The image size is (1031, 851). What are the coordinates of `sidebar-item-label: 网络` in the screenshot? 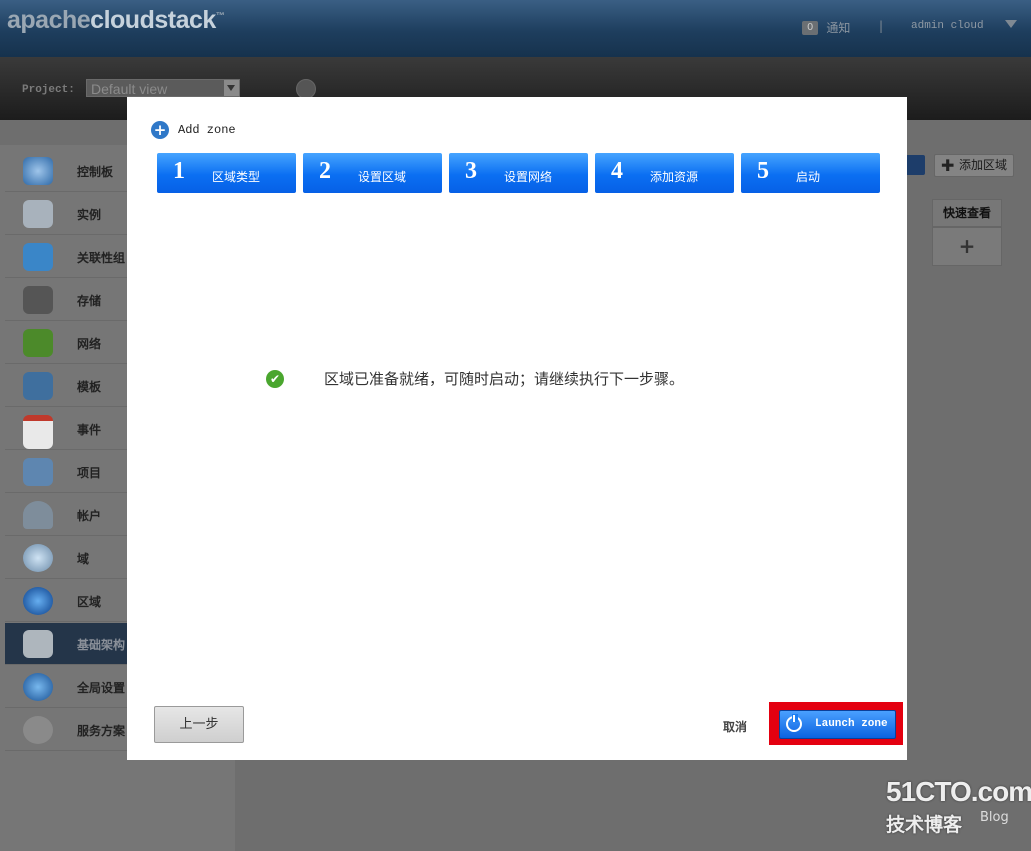 It's located at (89, 344).